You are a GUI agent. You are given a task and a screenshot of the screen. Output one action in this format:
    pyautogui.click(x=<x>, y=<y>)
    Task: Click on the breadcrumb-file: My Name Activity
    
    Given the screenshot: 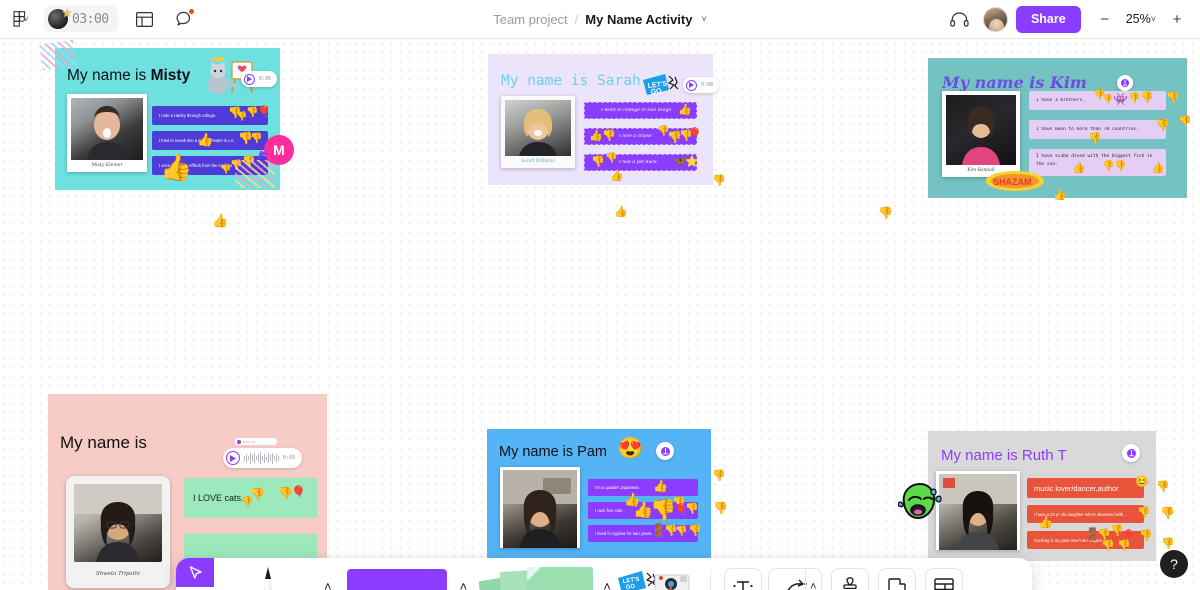 What is the action you would take?
    pyautogui.click(x=638, y=19)
    